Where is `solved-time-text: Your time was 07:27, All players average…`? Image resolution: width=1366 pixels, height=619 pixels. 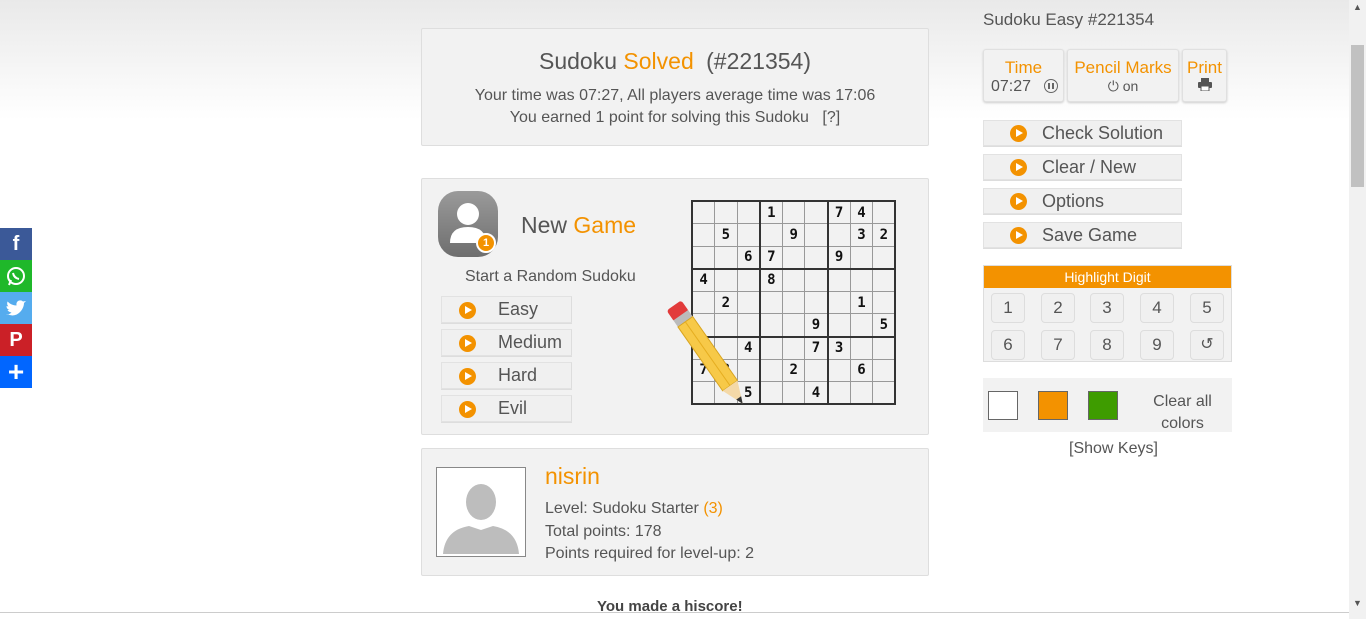
solved-time-text: Your time was 07:27, All players average… is located at coordinates (675, 95).